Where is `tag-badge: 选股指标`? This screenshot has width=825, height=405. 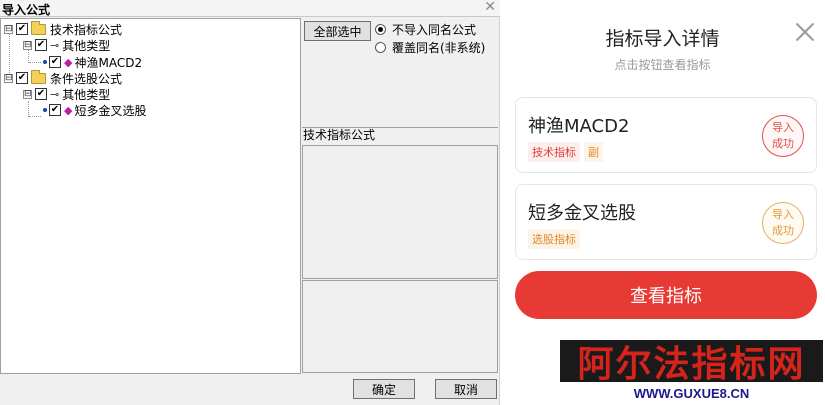 tag-badge: 选股指标 is located at coordinates (554, 239).